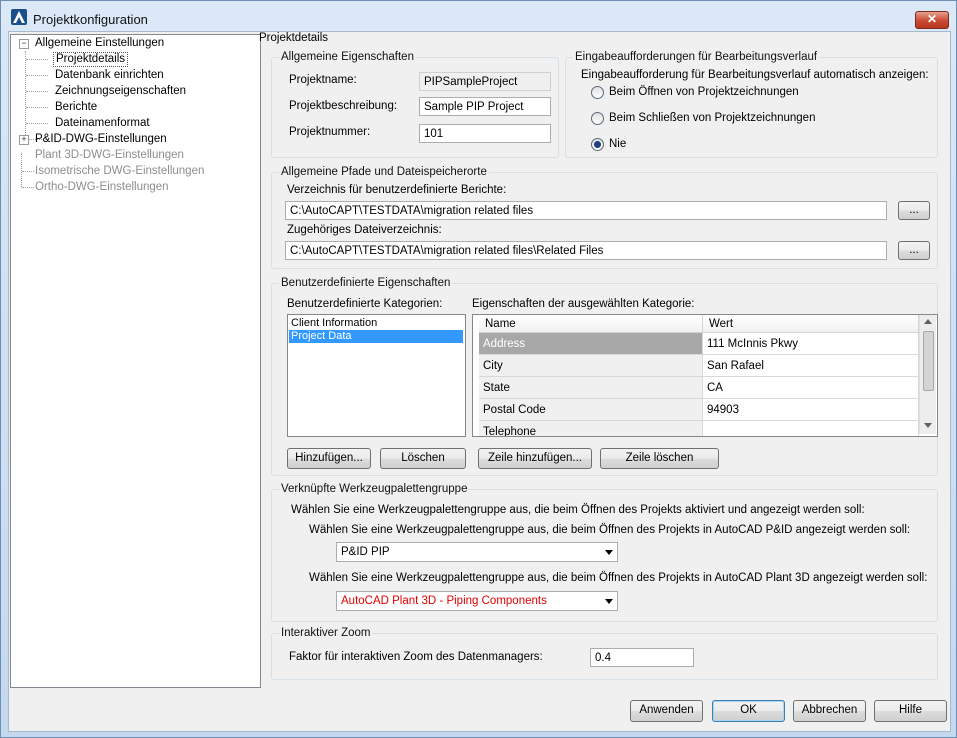 This screenshot has height=738, width=957. What do you see at coordinates (591, 324) in the screenshot?
I see `column-header-name: Name` at bounding box center [591, 324].